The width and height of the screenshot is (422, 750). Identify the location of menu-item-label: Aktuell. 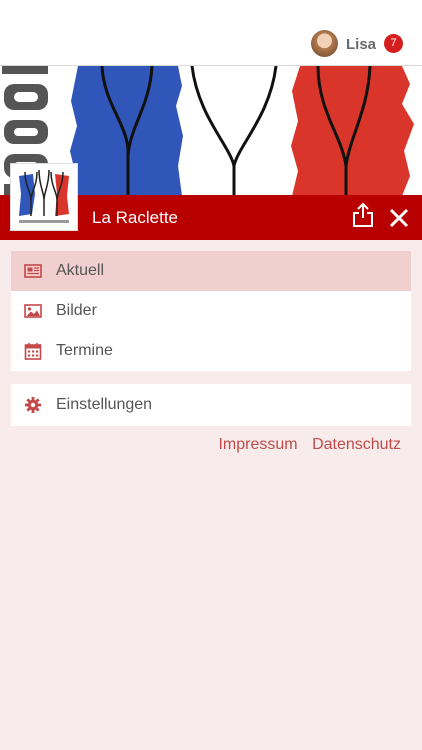
(80, 270).